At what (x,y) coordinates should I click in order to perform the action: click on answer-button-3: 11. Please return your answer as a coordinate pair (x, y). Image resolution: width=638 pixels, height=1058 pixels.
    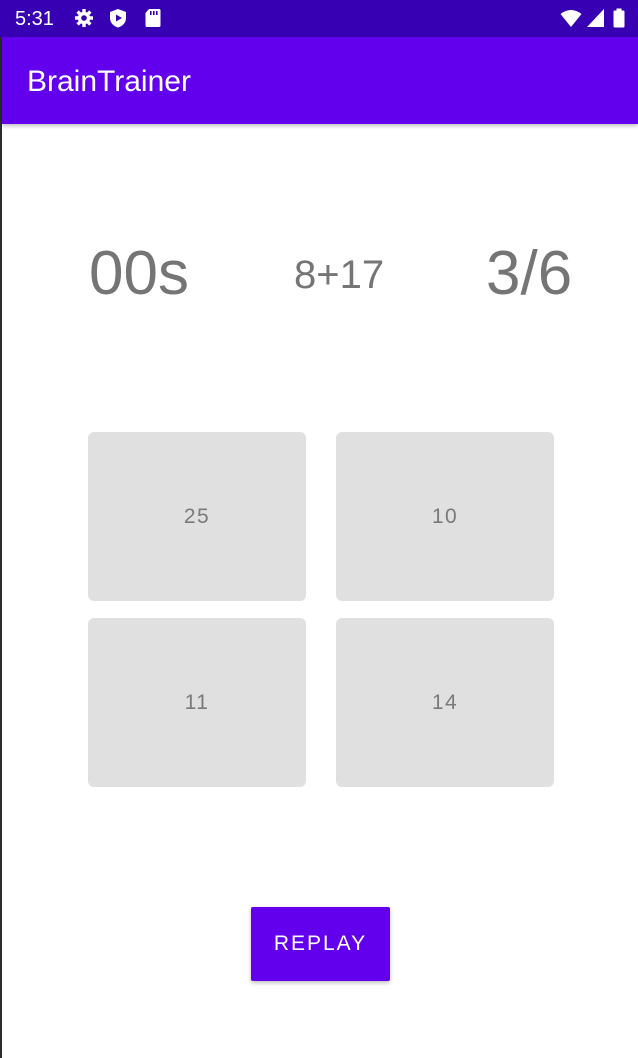
    Looking at the image, I should click on (197, 702).